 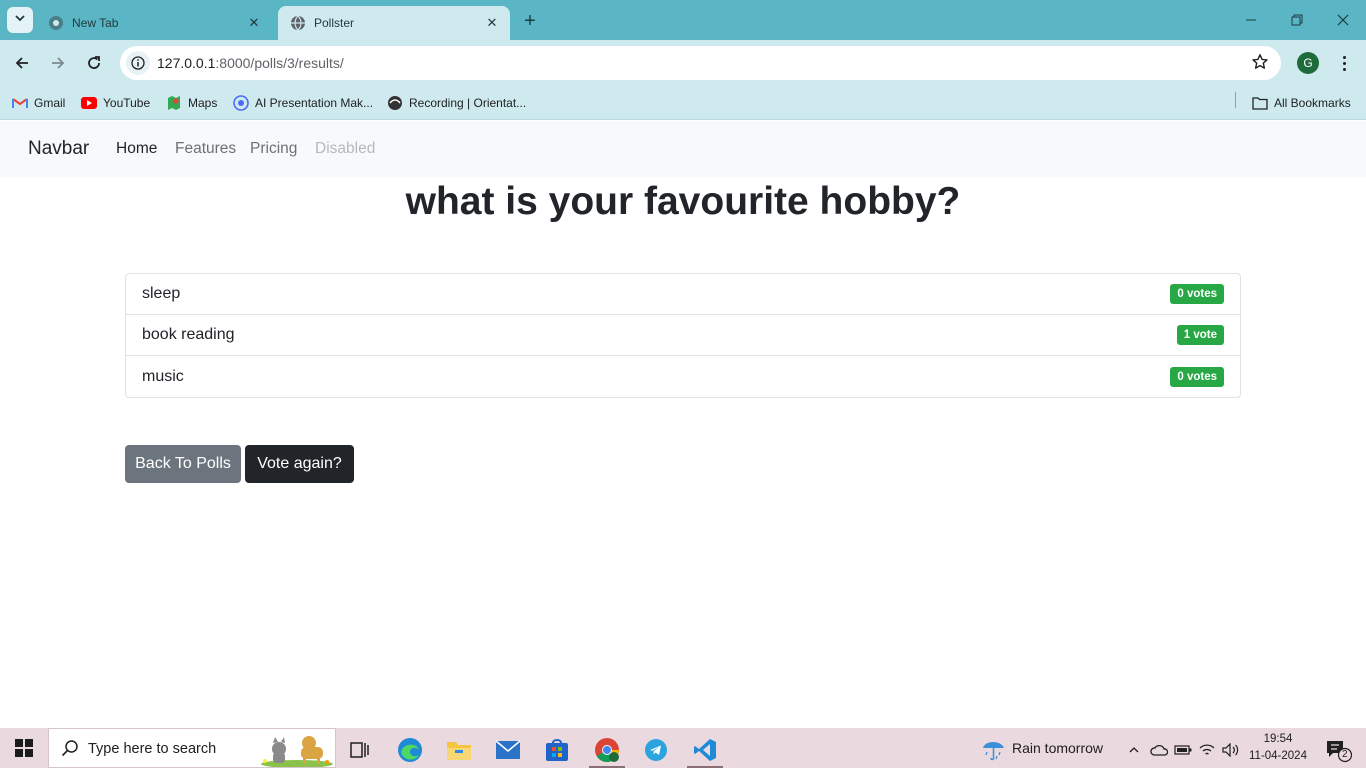 I want to click on maps-icon, so click(x=174, y=103).